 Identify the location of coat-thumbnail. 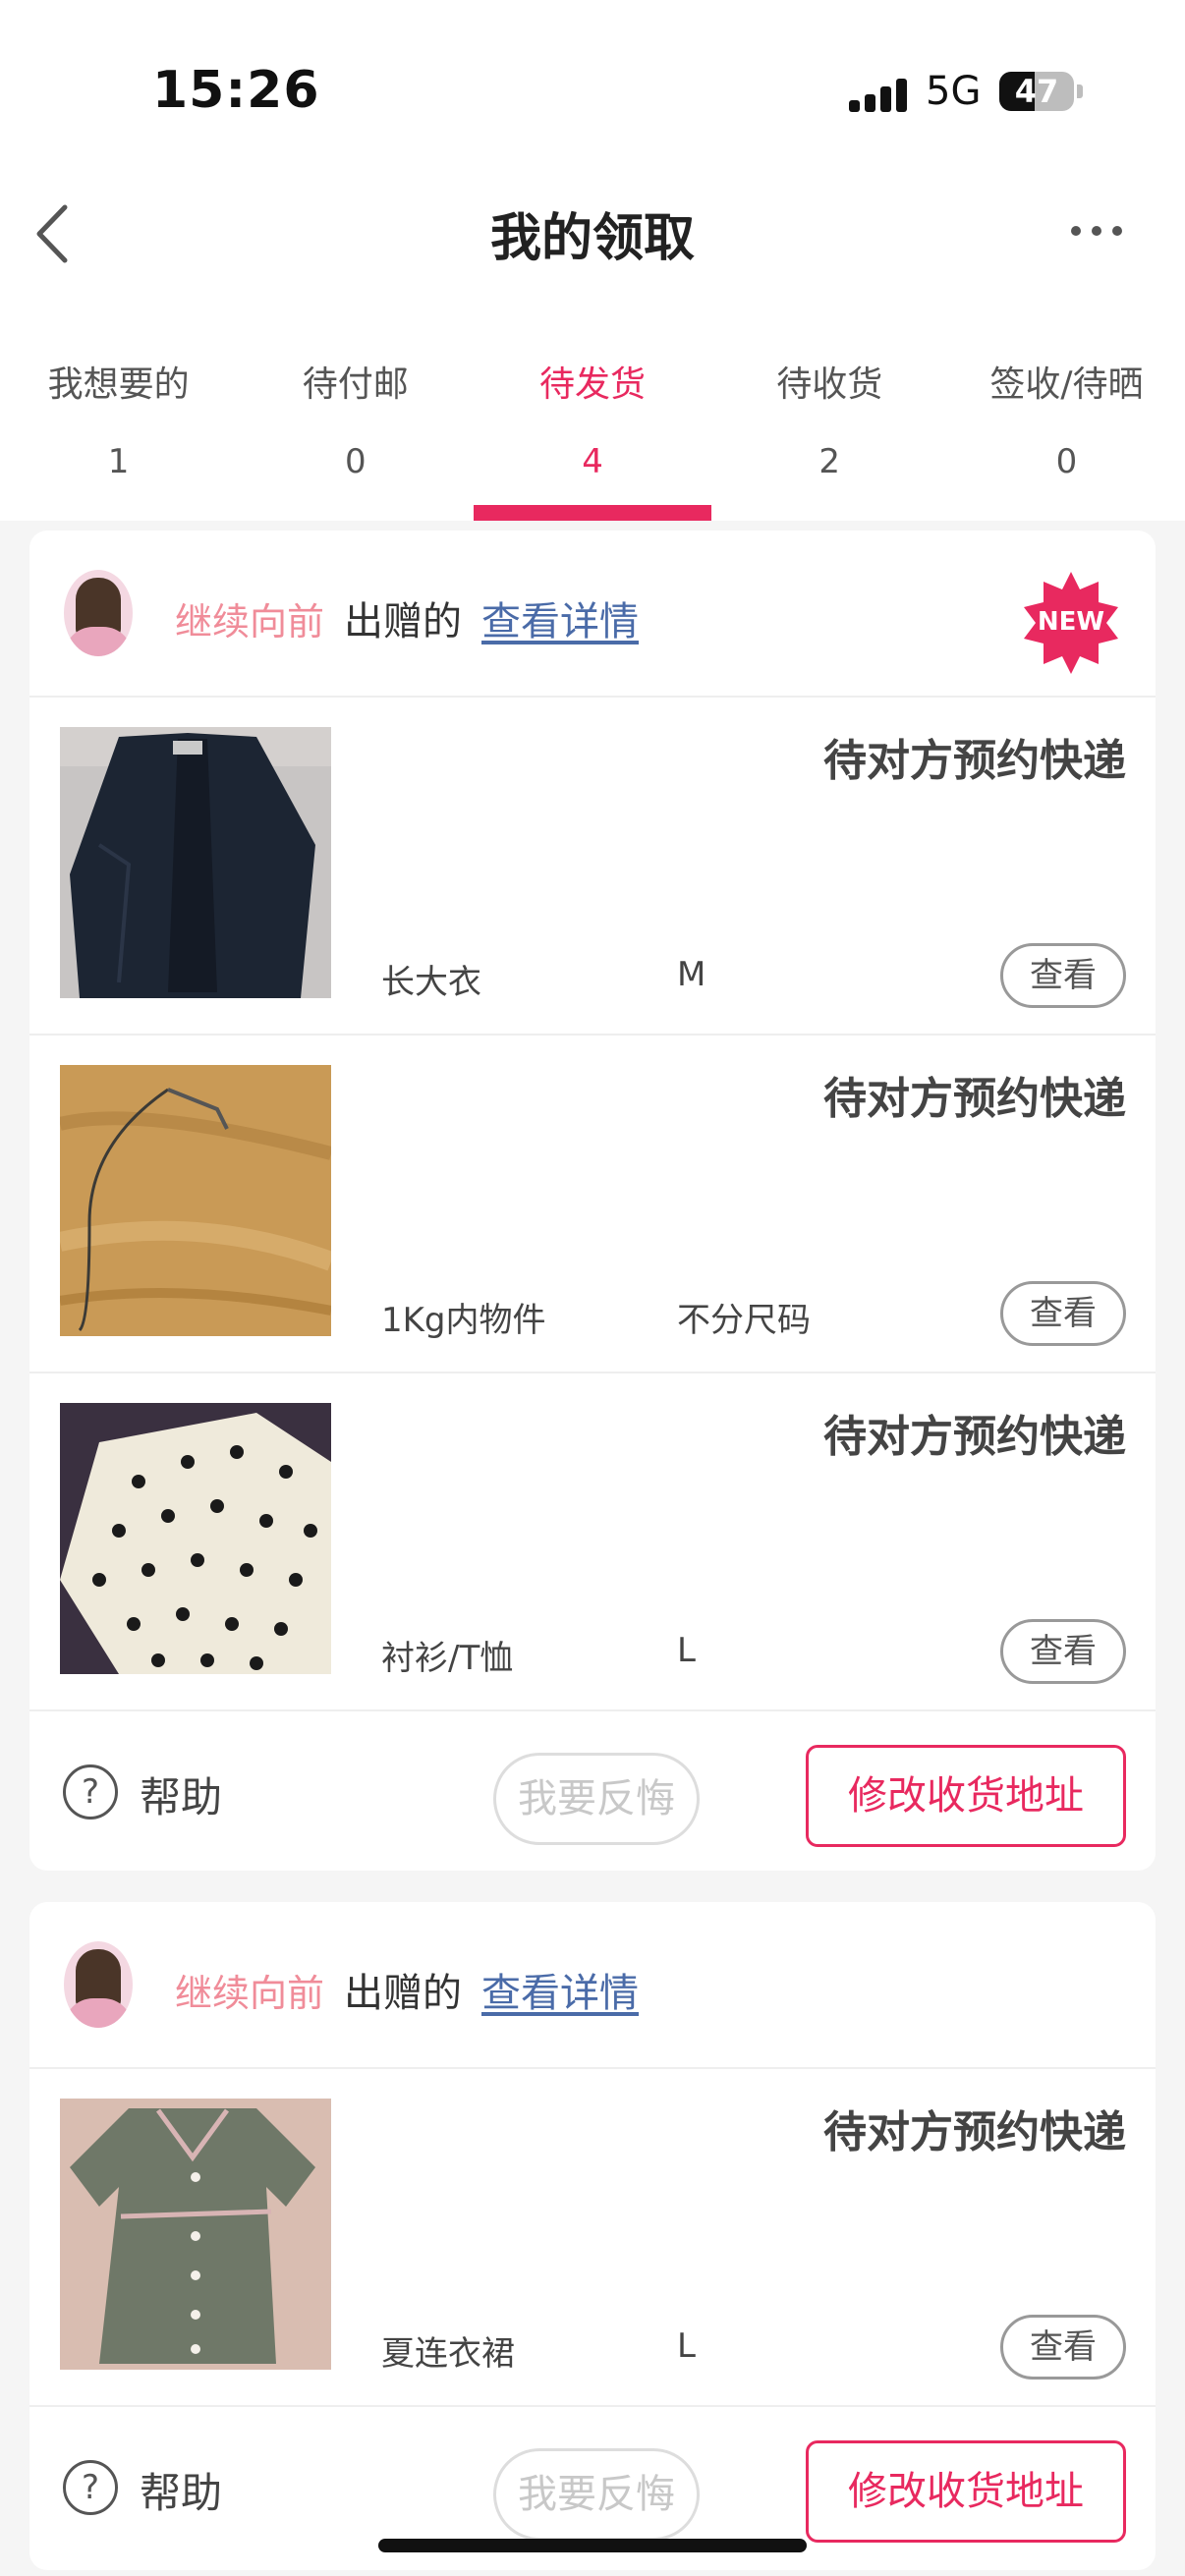
(196, 862).